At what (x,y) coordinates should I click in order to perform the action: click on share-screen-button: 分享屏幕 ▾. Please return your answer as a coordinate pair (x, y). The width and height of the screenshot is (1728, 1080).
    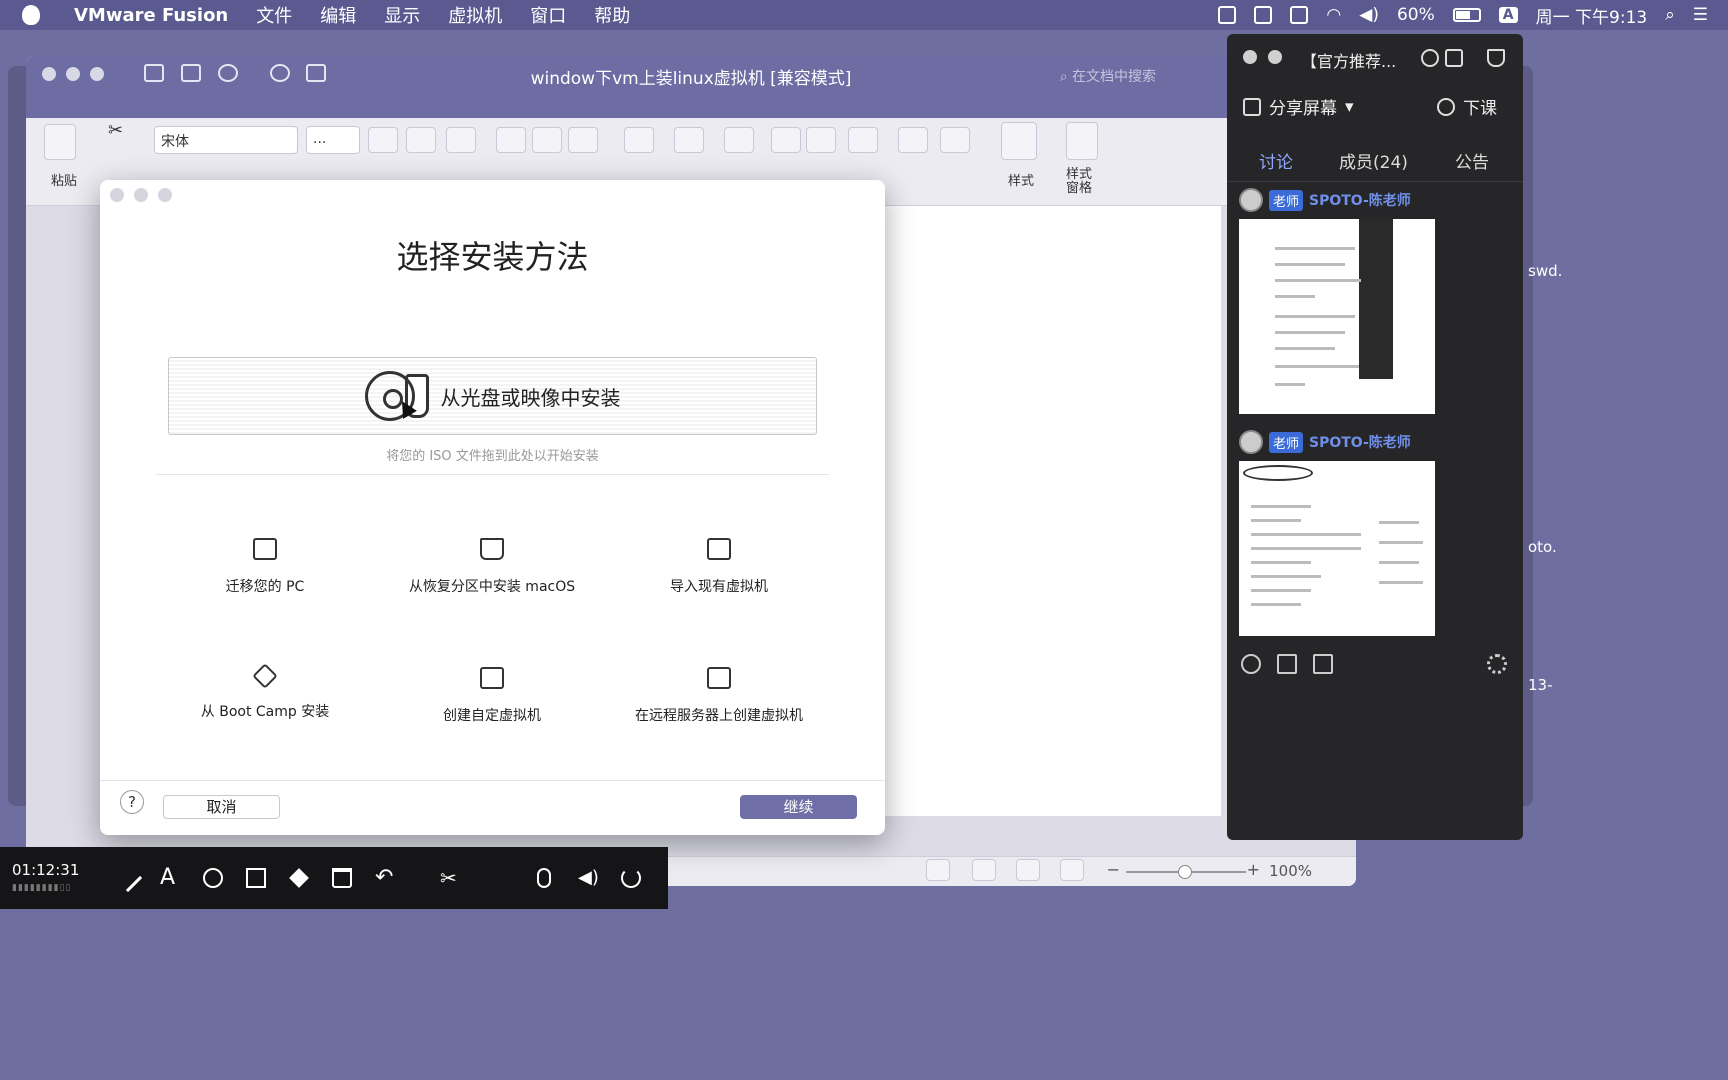
    Looking at the image, I should click on (1298, 106).